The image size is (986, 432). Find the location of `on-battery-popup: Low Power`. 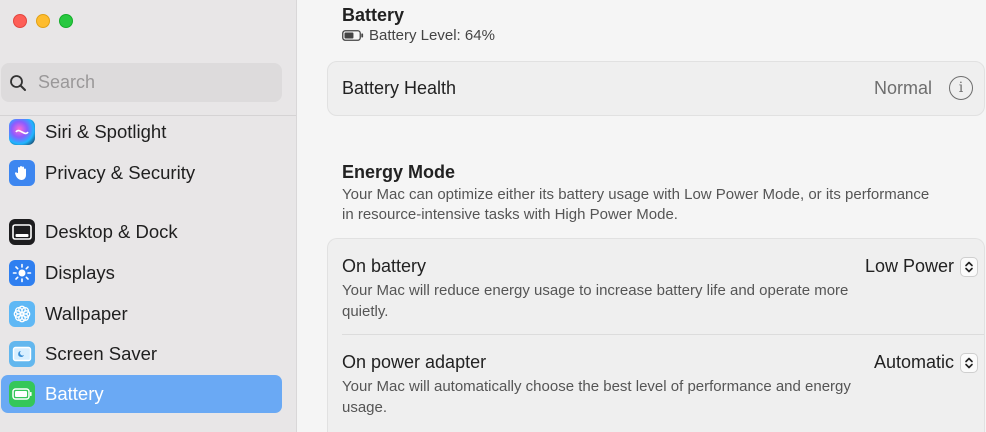

on-battery-popup: Low Power is located at coordinates (921, 266).